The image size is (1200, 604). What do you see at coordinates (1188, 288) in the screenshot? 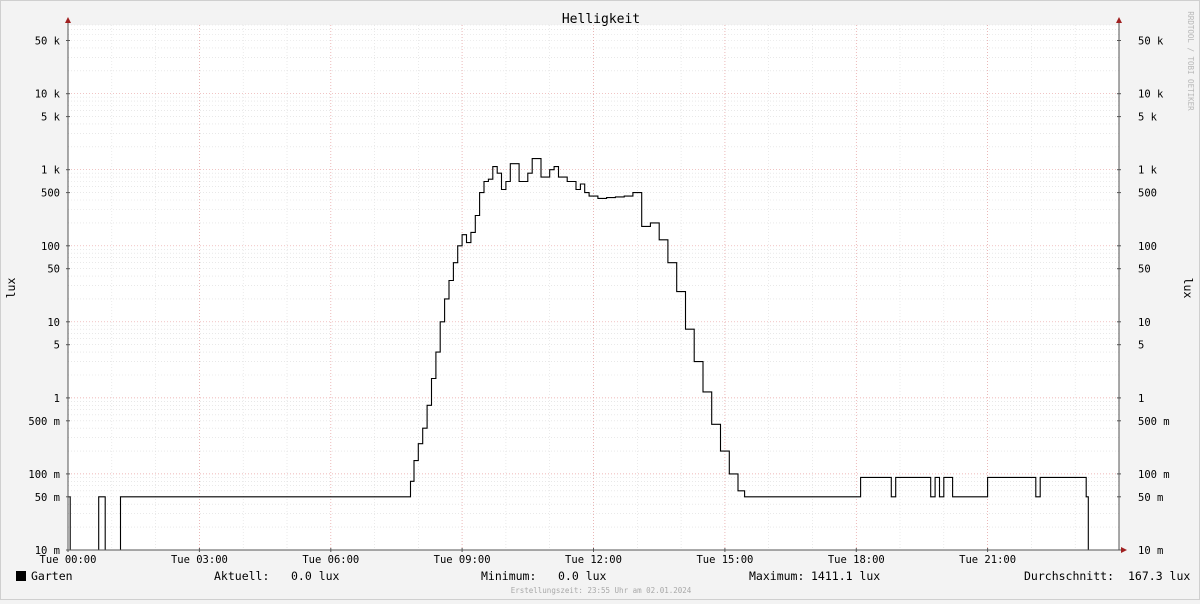
I see `y-axis-label-right: lux` at bounding box center [1188, 288].